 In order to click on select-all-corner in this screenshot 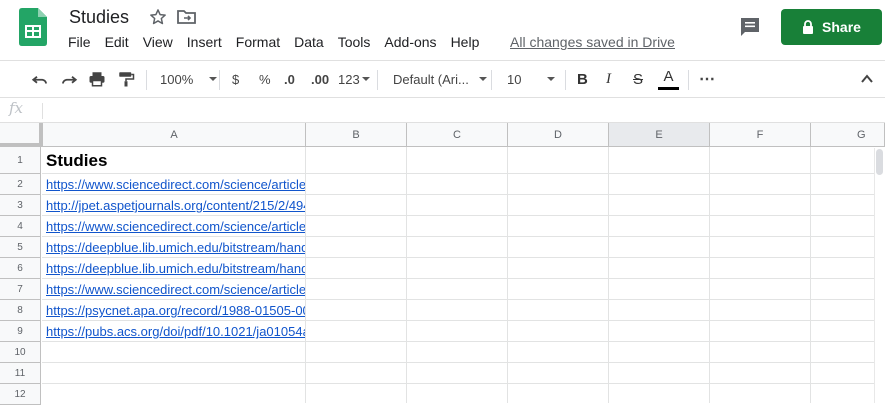, I will do `click(21, 135)`.